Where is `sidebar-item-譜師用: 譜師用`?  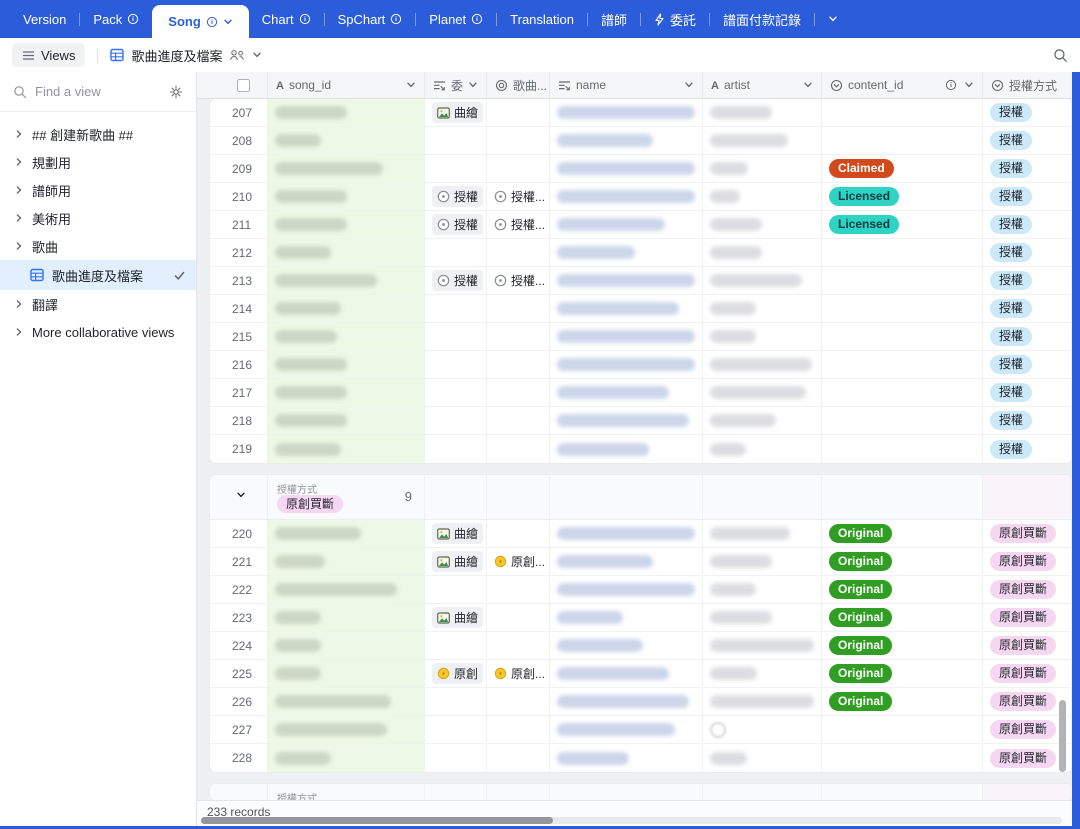 sidebar-item-譜師用: 譜師用 is located at coordinates (98, 190).